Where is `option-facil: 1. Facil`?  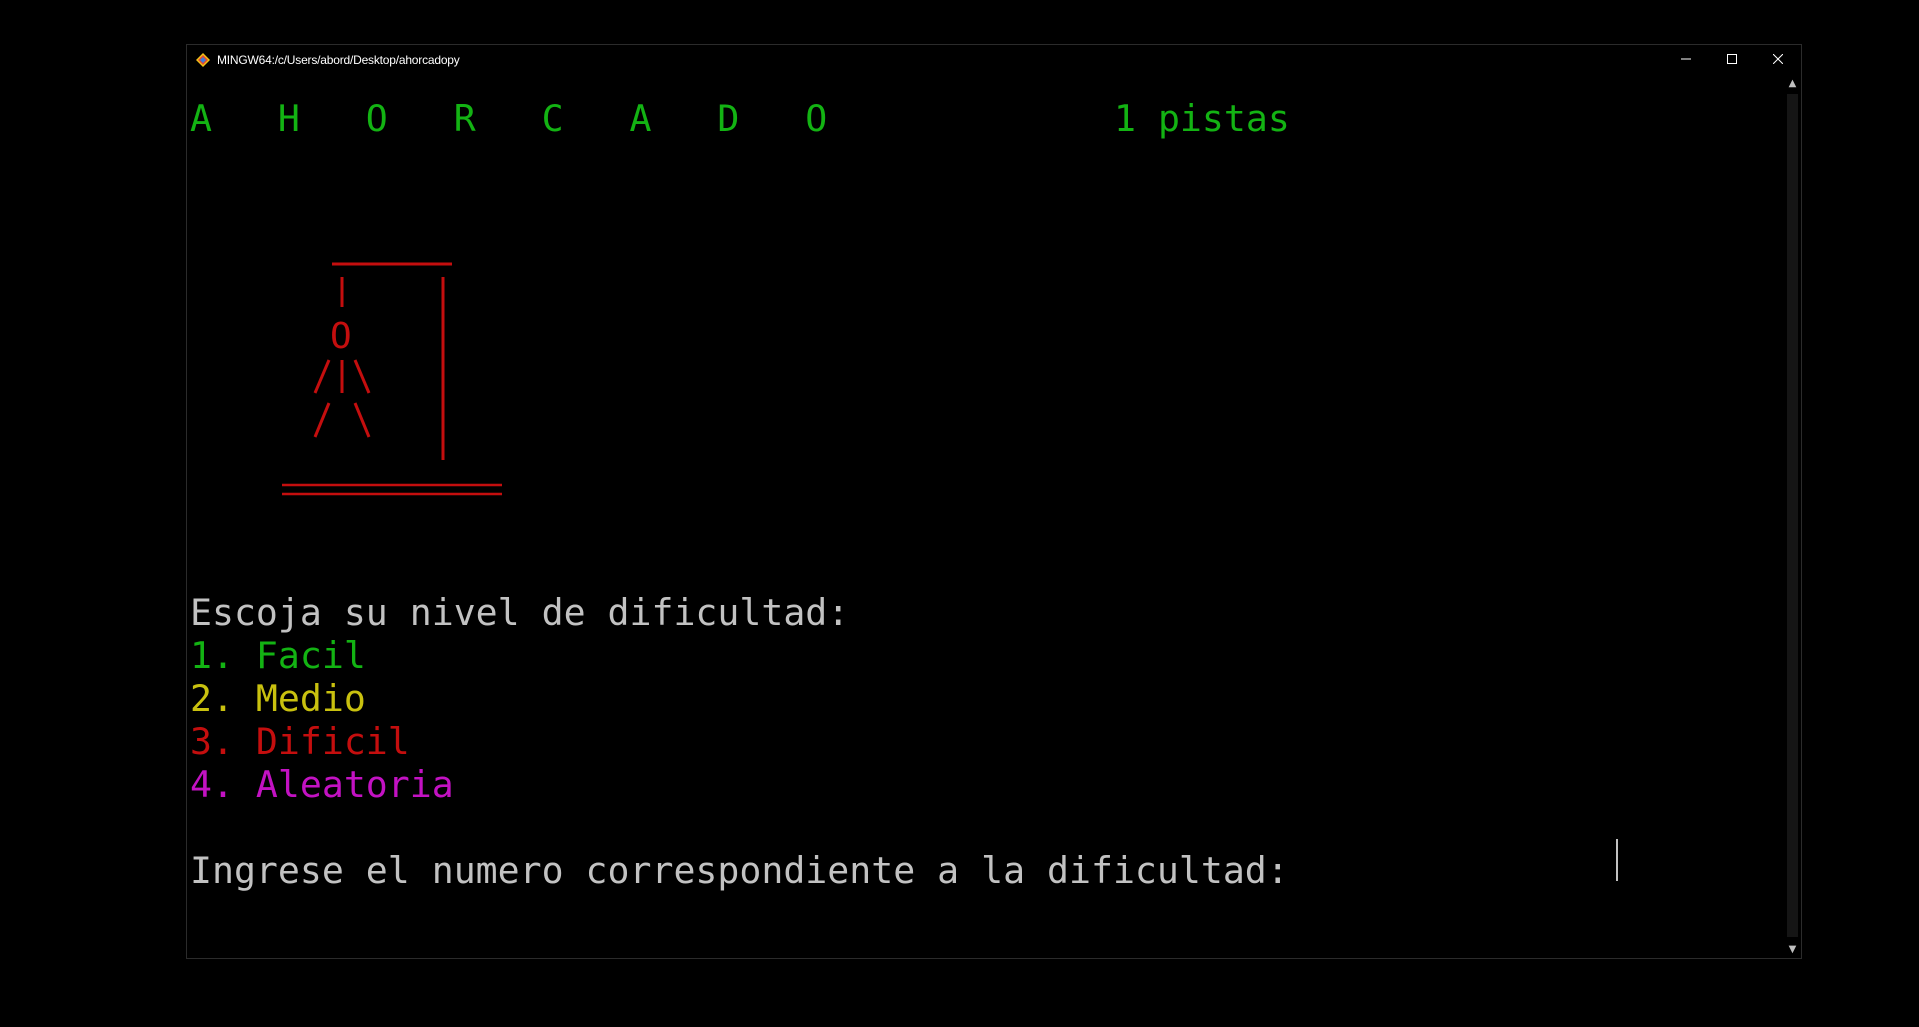 option-facil: 1. Facil is located at coordinates (278, 655).